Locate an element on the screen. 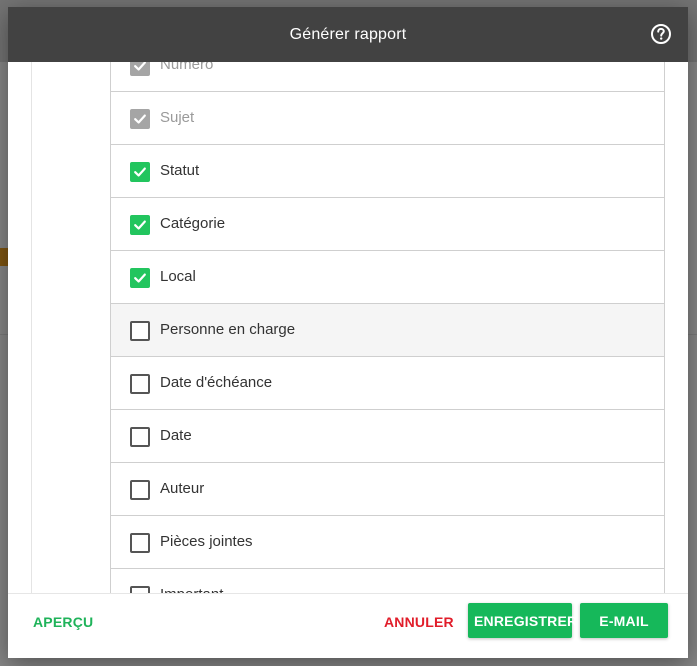  dialog-title: Générer rapport is located at coordinates (348, 34).